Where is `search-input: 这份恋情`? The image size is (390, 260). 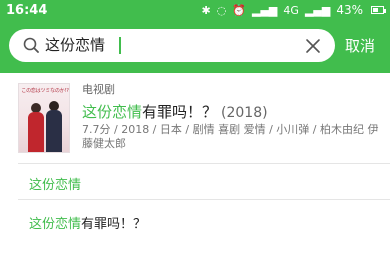
search-input: 这份恋情 is located at coordinates (172, 45).